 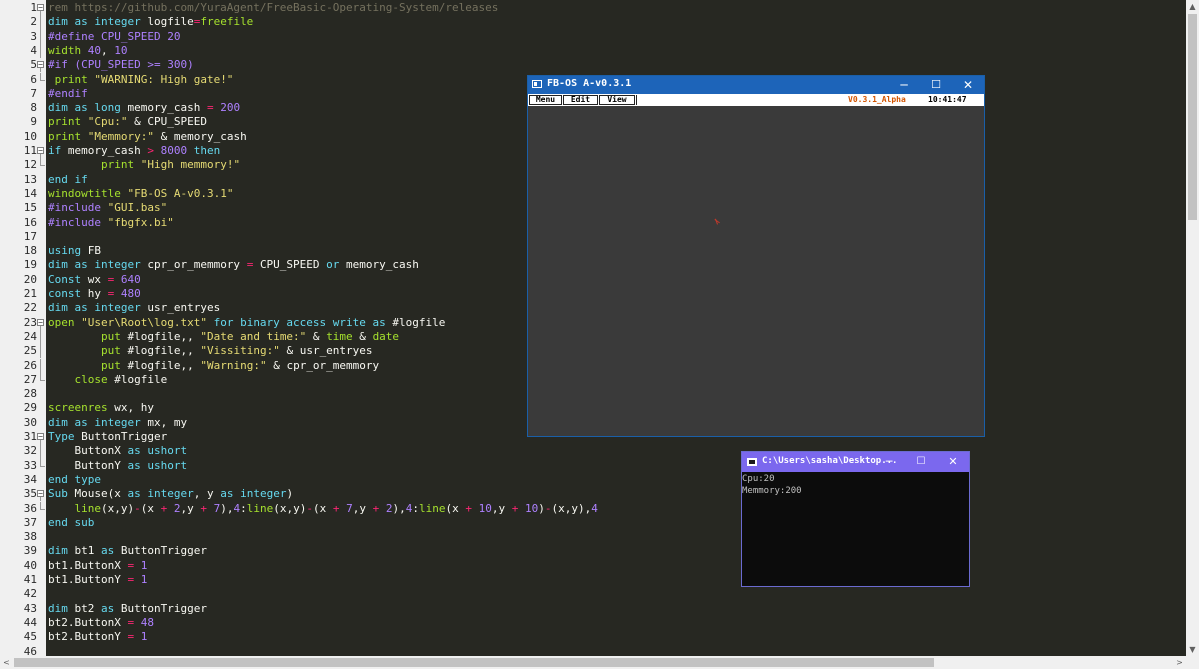 What do you see at coordinates (94, 294) in the screenshot?
I see `code-line: const hy = 480` at bounding box center [94, 294].